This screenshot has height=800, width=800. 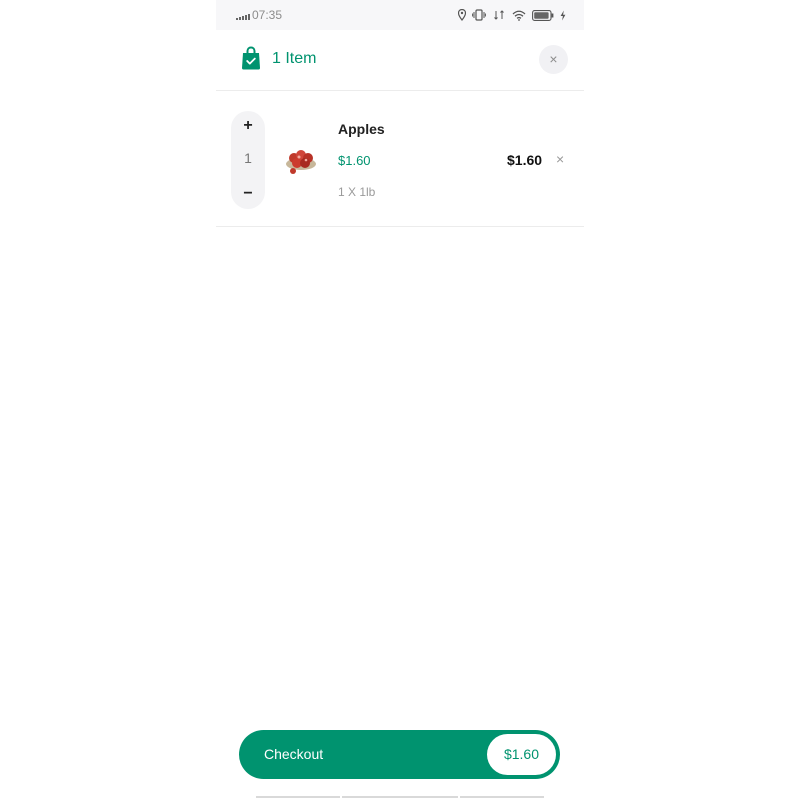 I want to click on status-bar: 07:35, so click(x=400, y=15).